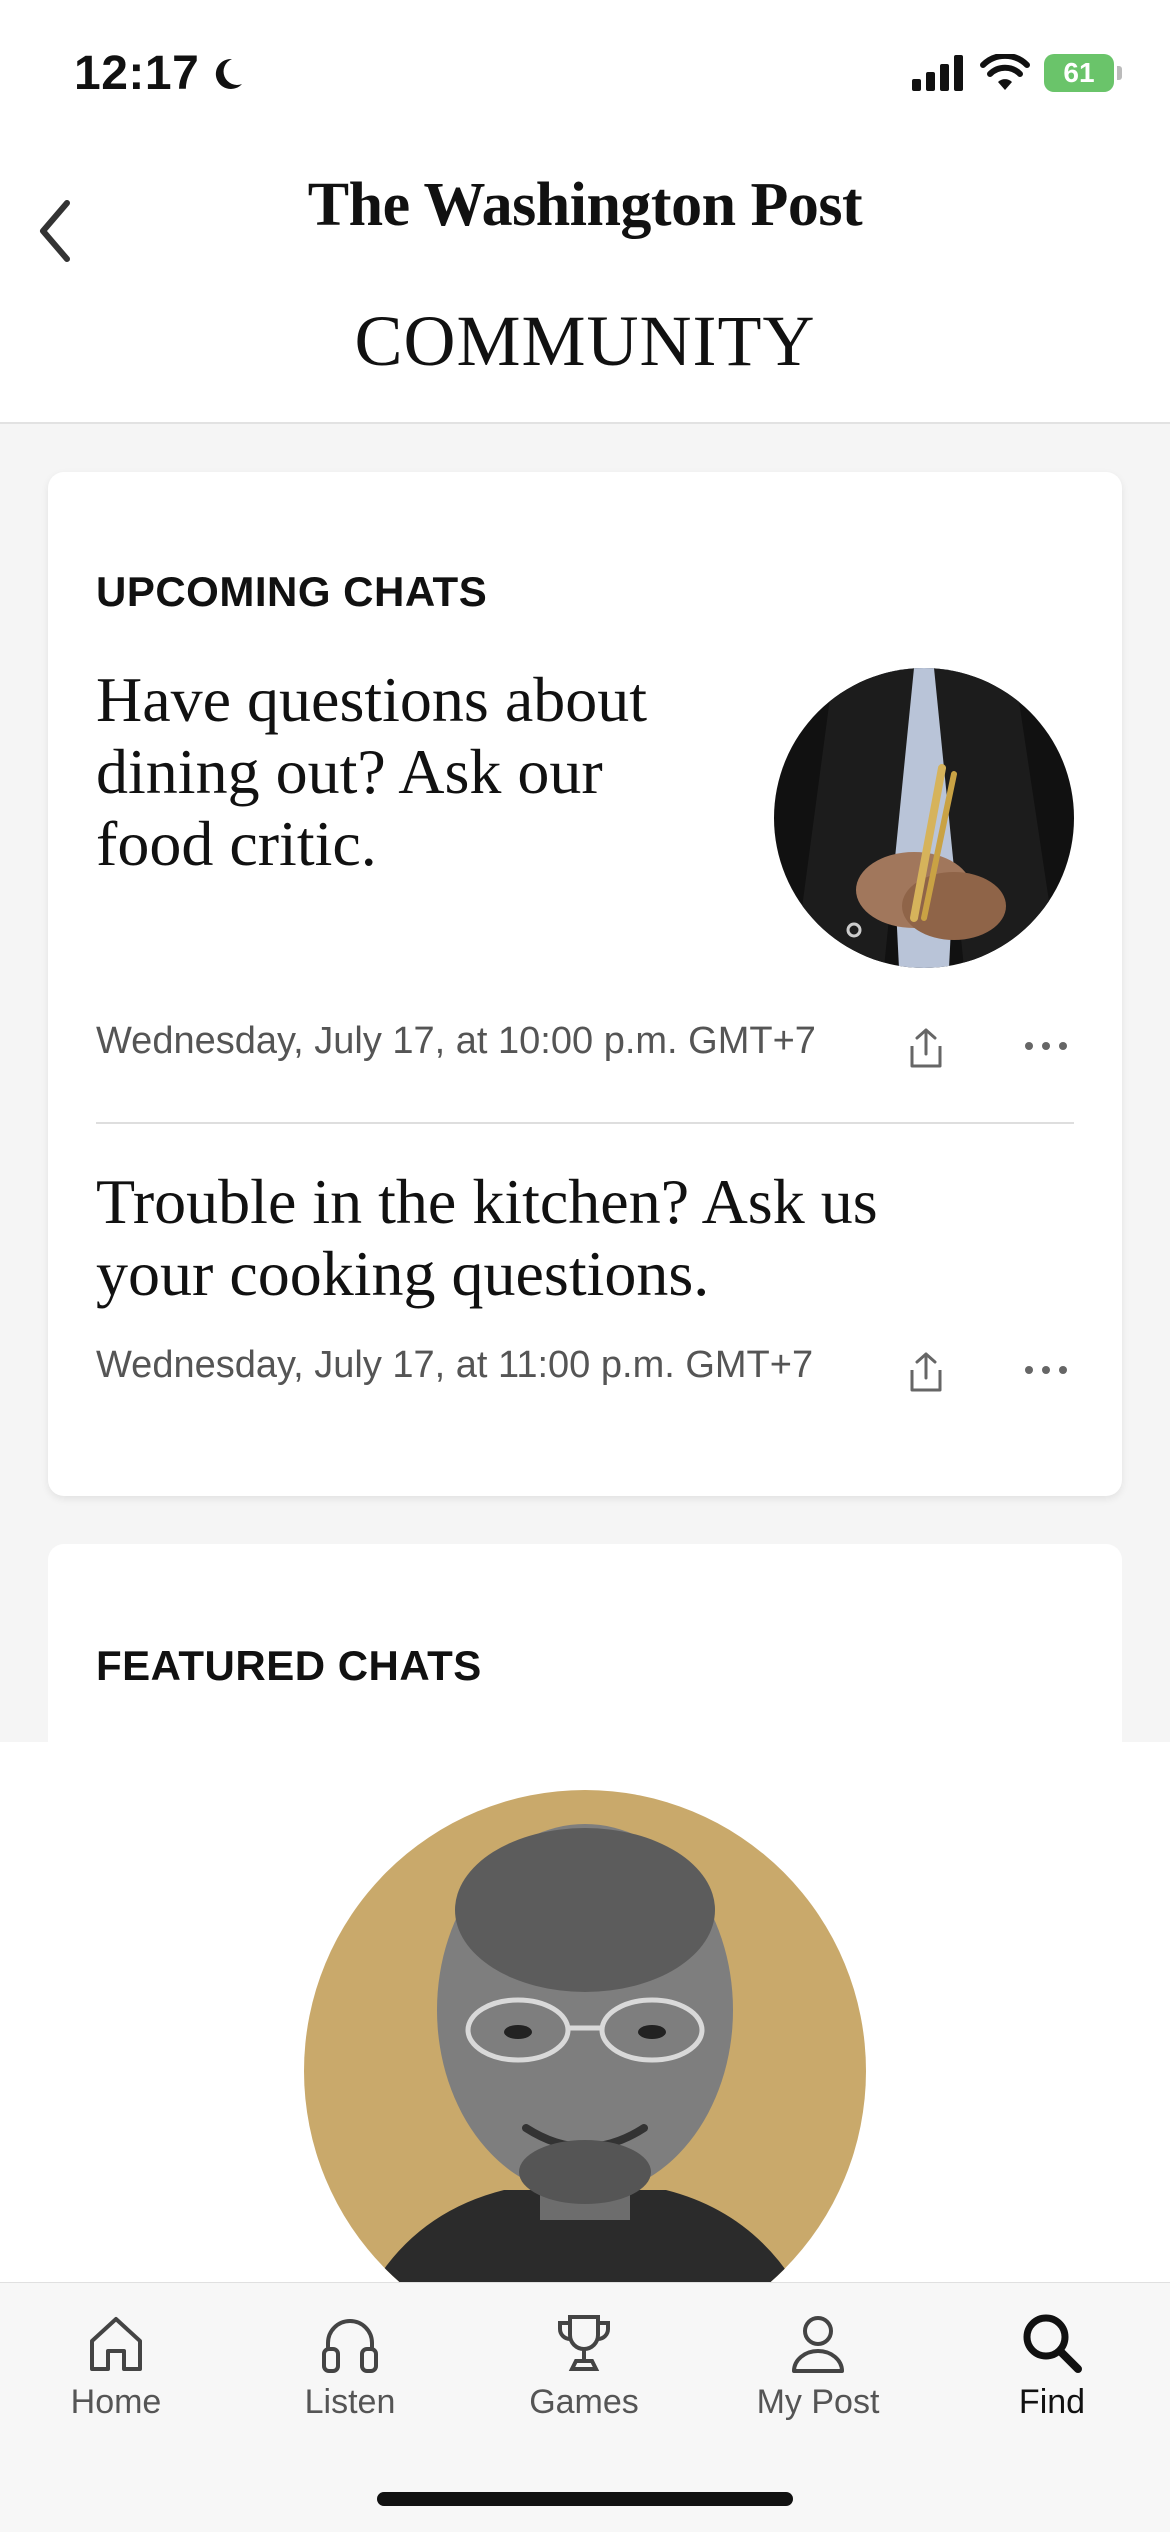  Describe the element at coordinates (585, 2499) in the screenshot. I see `home-indicator` at that location.